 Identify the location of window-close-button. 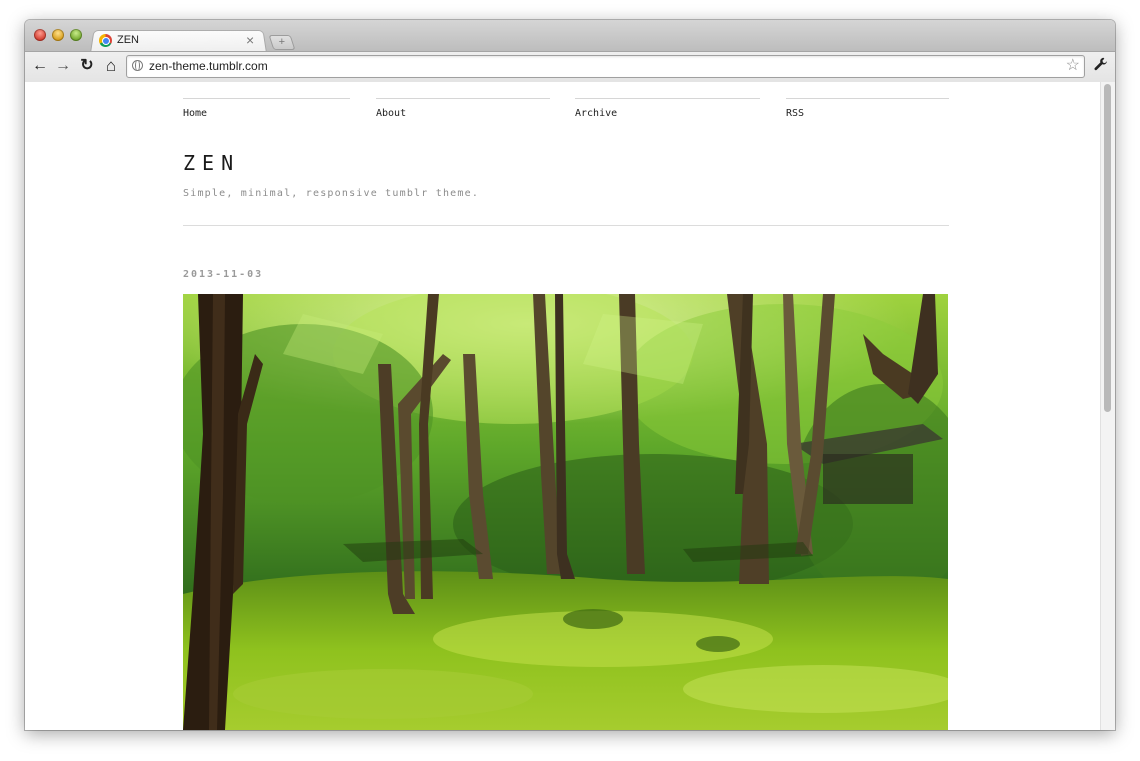
(40, 35).